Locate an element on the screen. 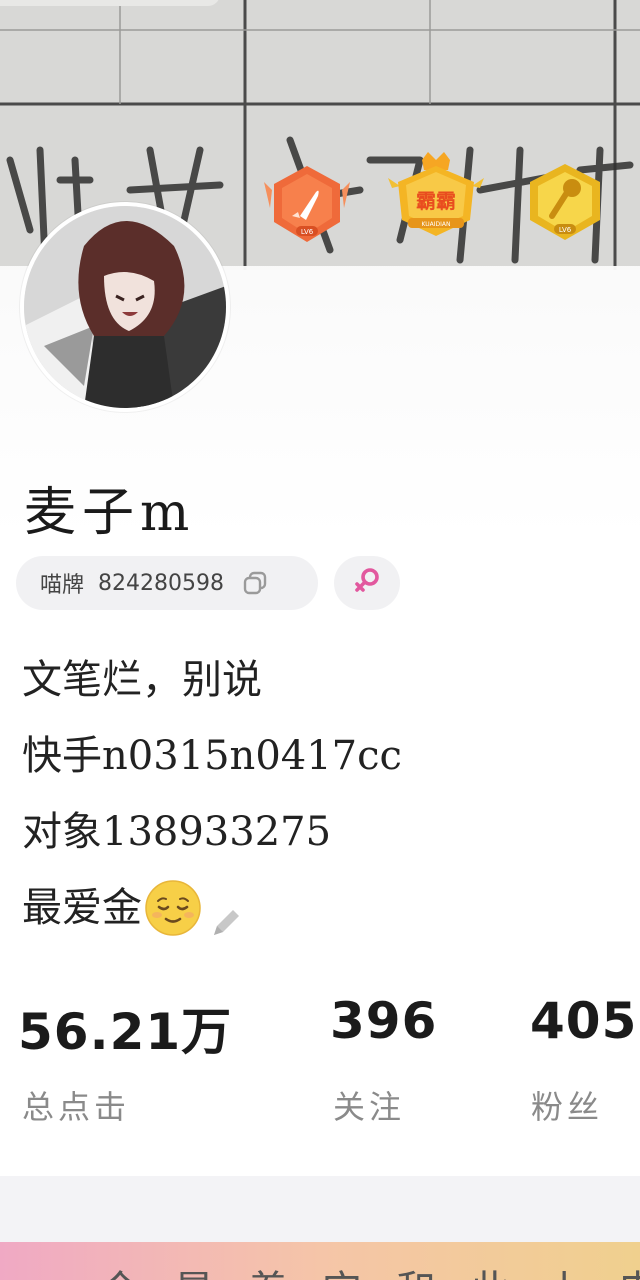 This screenshot has width=640, height=1280. svg-text: 霸霸 is located at coordinates (436, 201).